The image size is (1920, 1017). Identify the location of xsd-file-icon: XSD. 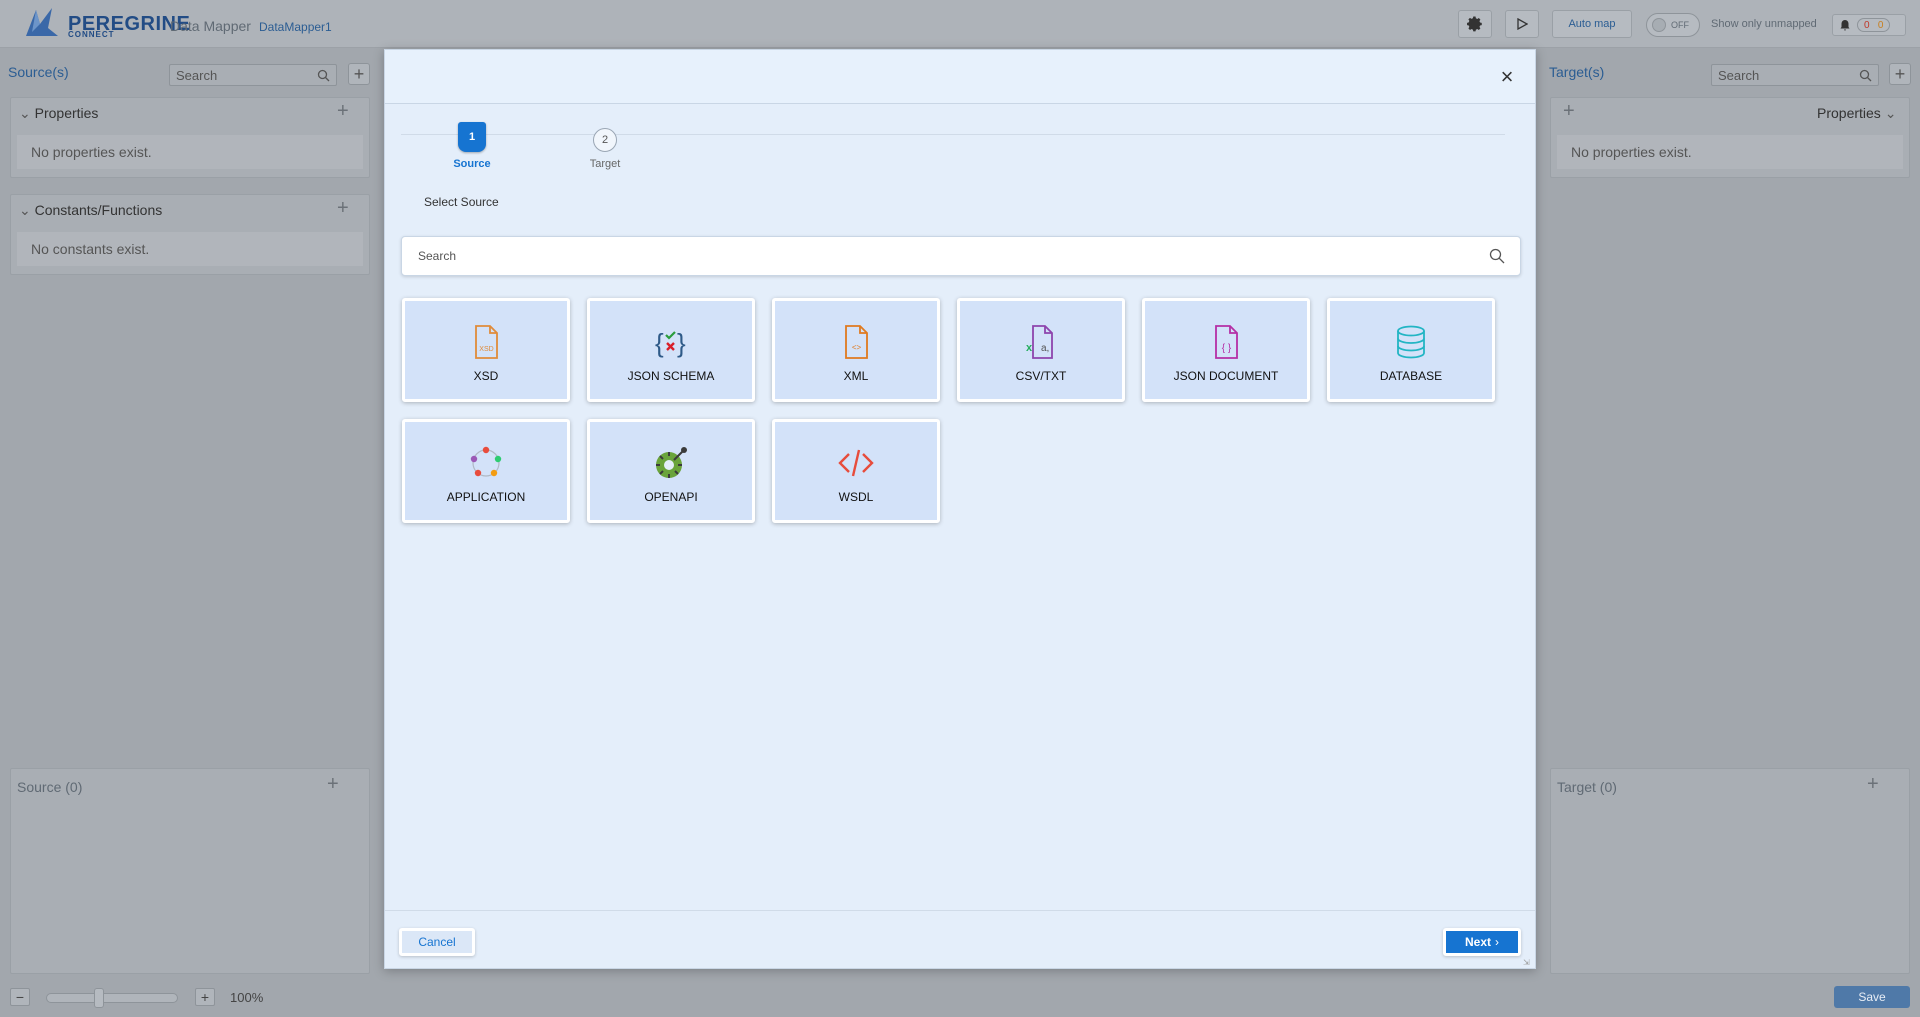
(486, 342).